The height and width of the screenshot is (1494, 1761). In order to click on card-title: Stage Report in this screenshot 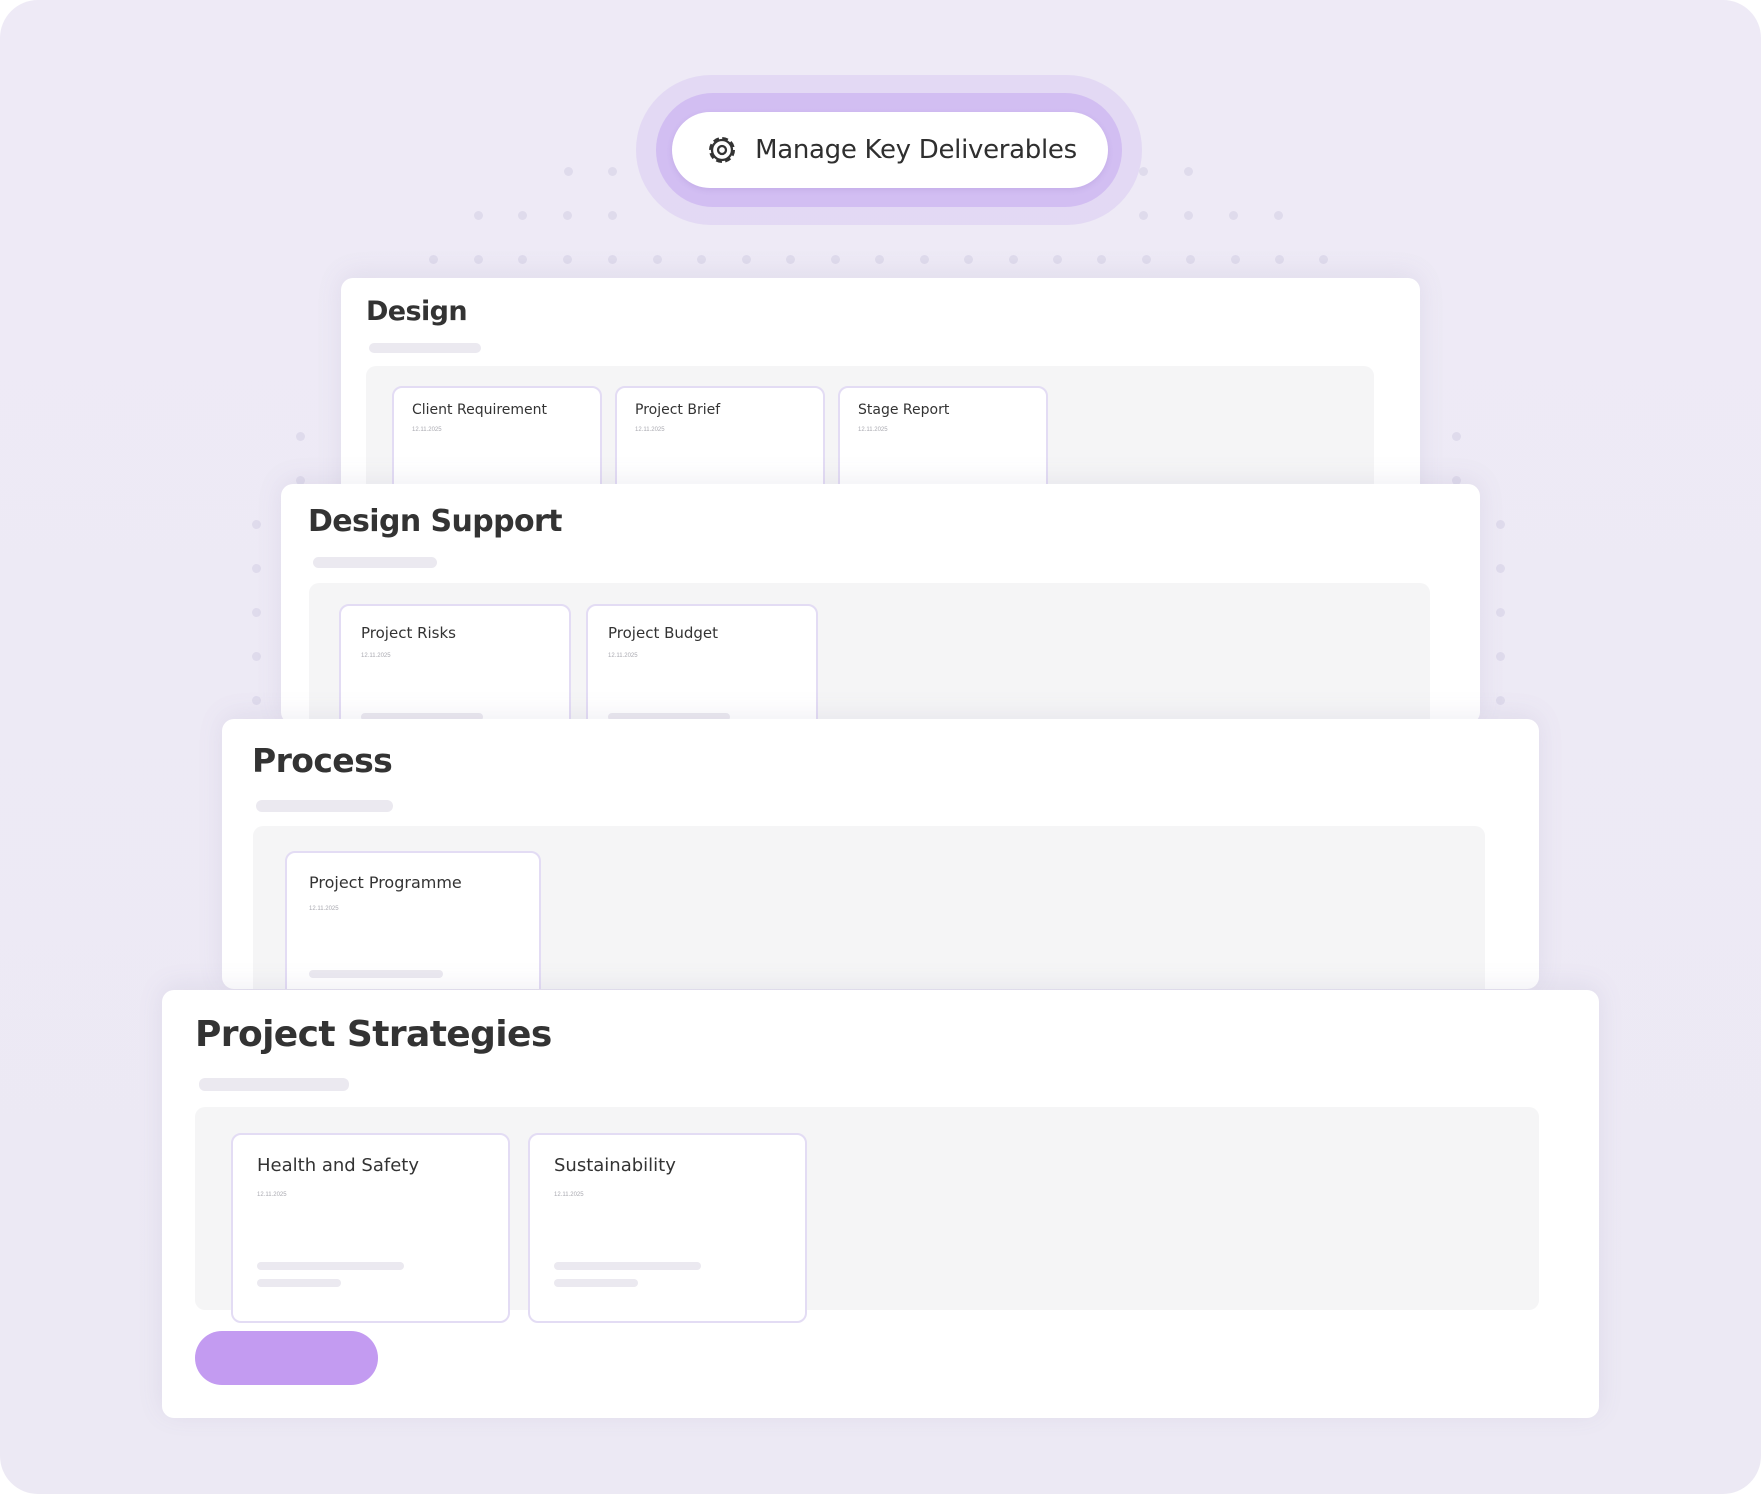, I will do `click(904, 410)`.